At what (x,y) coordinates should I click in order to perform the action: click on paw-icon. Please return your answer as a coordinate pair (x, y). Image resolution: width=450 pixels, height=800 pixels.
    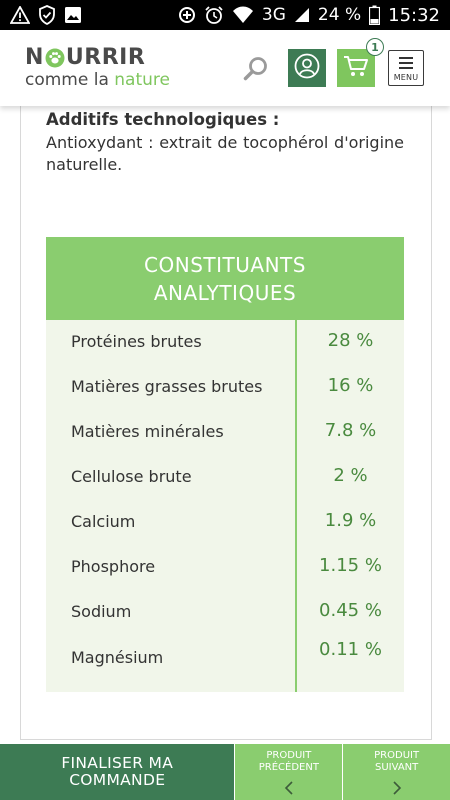
    Looking at the image, I should click on (55, 58).